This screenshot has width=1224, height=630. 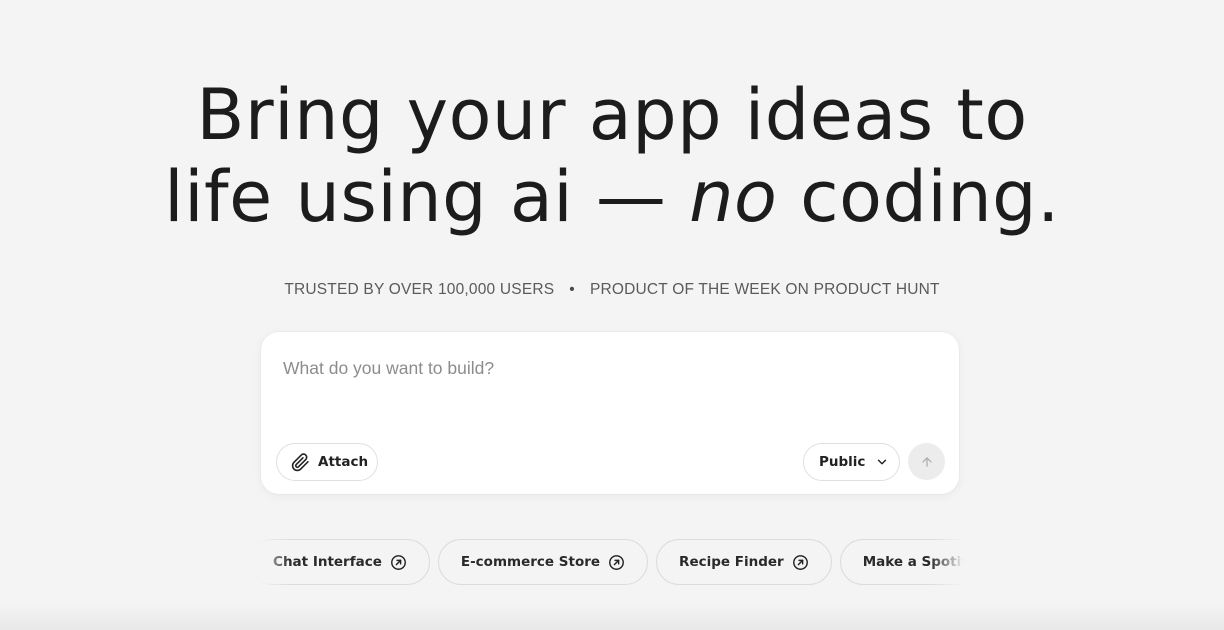 I want to click on suggestion-chip: E-commerce Store, so click(x=543, y=562).